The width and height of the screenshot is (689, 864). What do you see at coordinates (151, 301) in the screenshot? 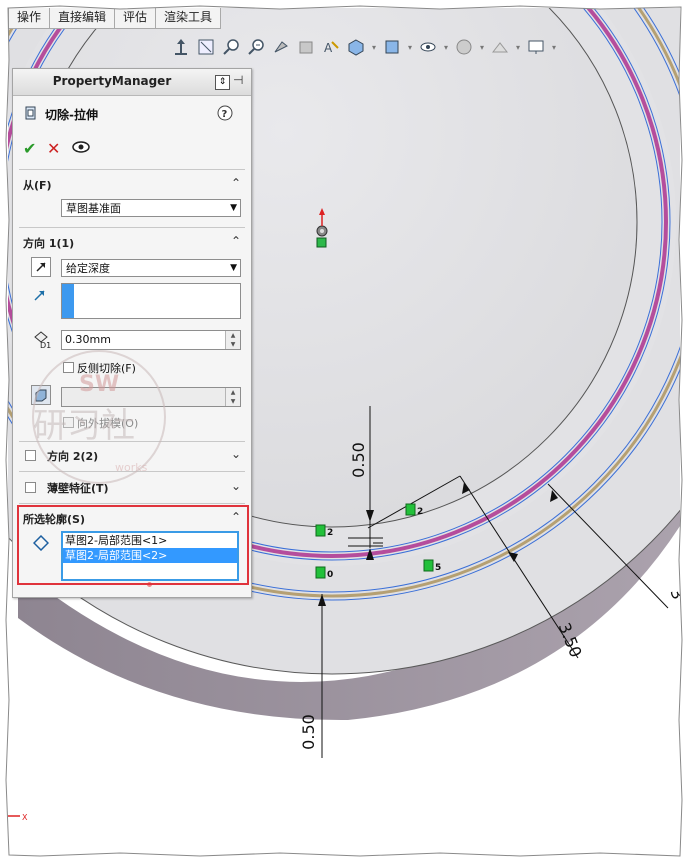
I see `direction-vector-selection-box` at bounding box center [151, 301].